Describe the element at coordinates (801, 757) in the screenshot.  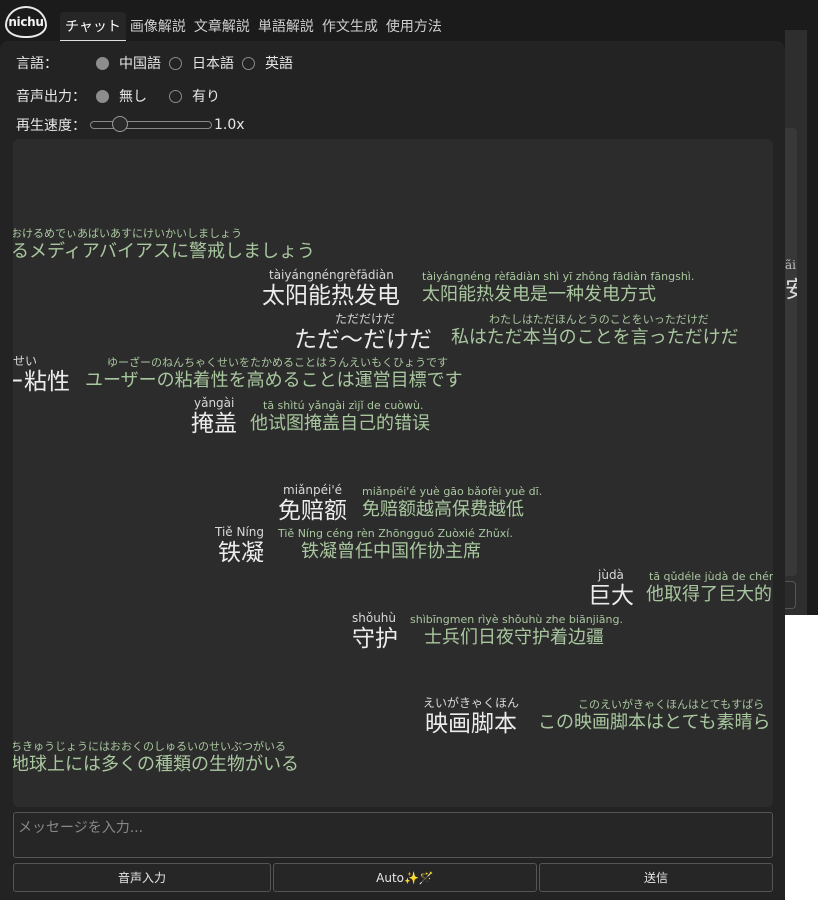
I see `desktop-background` at that location.